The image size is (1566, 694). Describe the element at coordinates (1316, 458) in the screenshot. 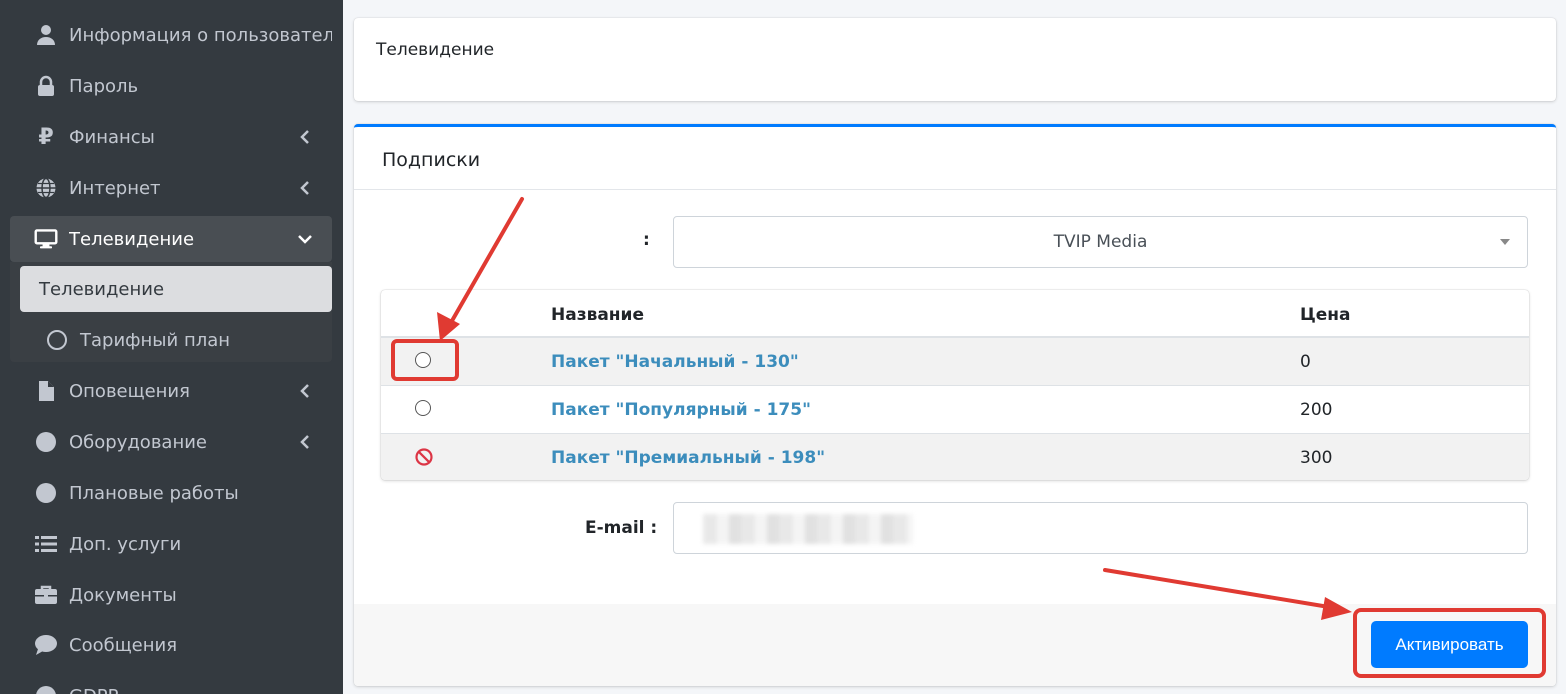

I see `package-price: 300` at that location.